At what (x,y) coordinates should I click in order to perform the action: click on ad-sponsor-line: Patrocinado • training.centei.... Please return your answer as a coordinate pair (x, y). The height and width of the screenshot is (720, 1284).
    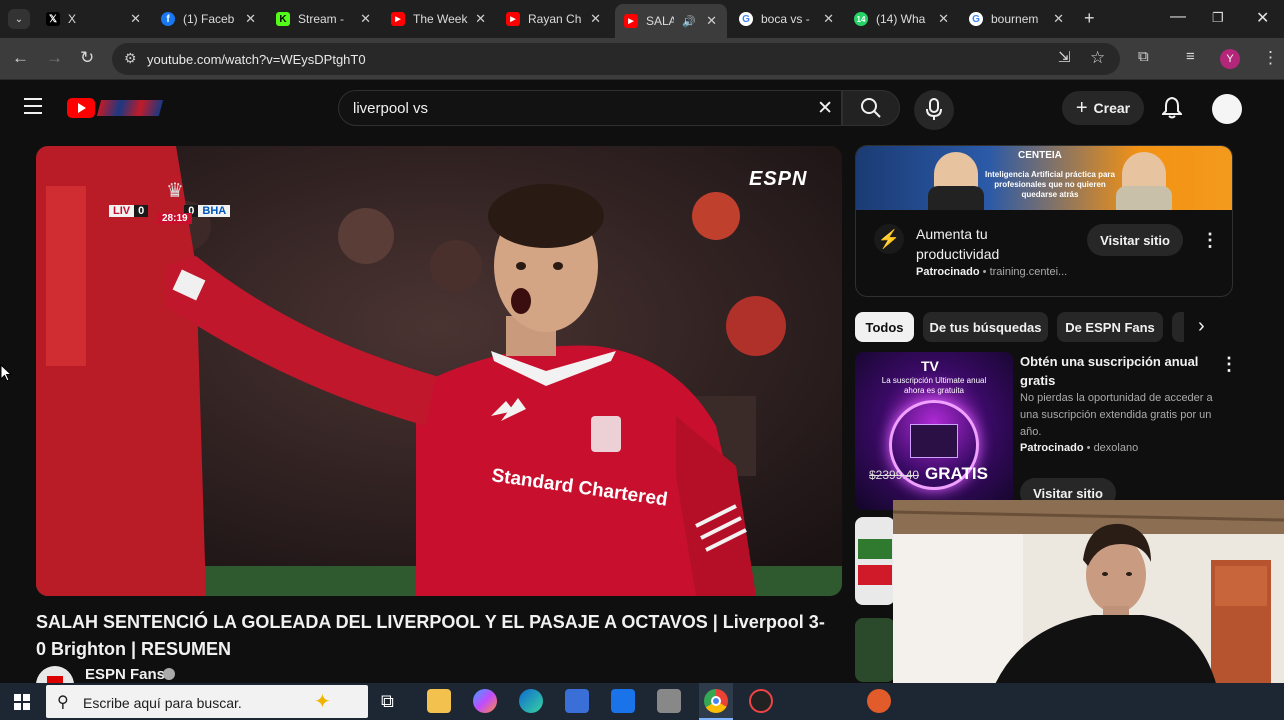
    Looking at the image, I should click on (992, 272).